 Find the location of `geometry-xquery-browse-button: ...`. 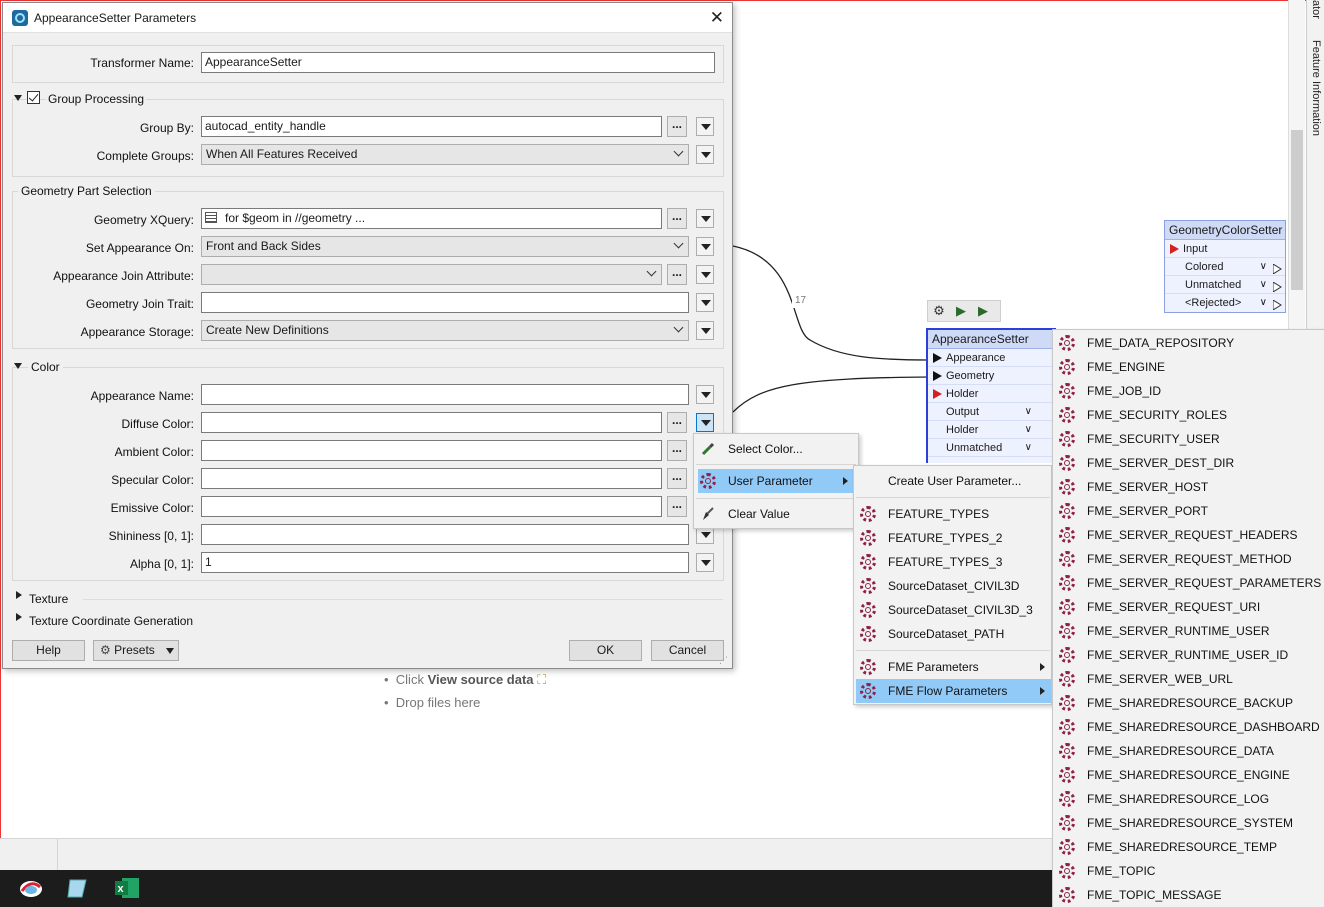

geometry-xquery-browse-button: ... is located at coordinates (677, 218).